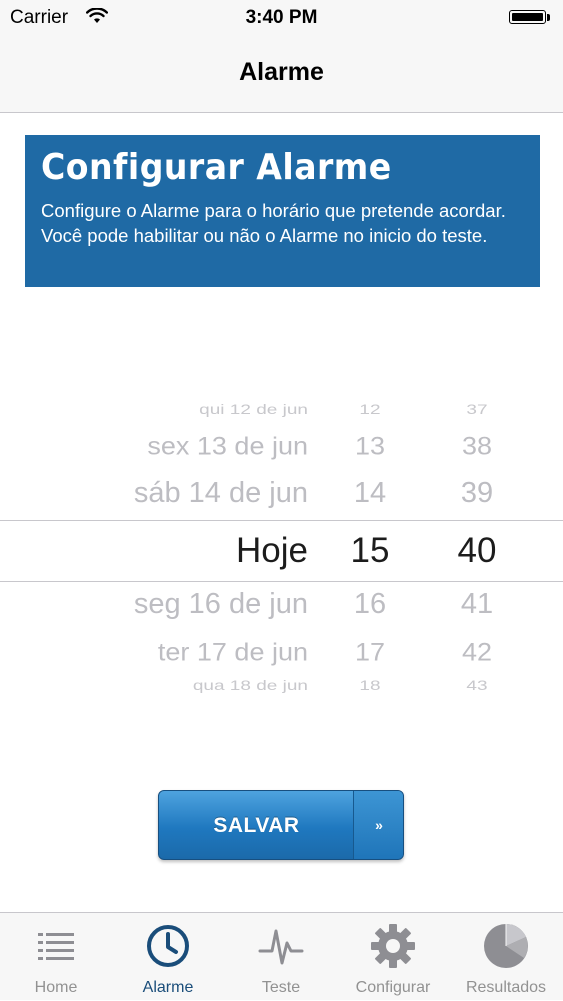  What do you see at coordinates (253, 410) in the screenshot?
I see `picker-date: qui 12 de jun` at bounding box center [253, 410].